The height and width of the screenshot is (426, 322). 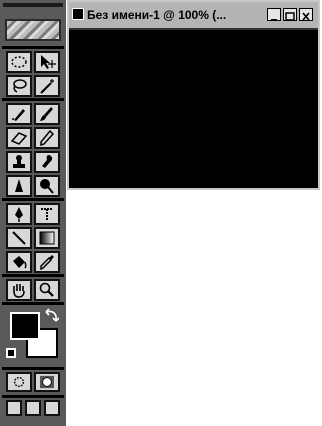 I want to click on pencil-icon, so click(x=47, y=138).